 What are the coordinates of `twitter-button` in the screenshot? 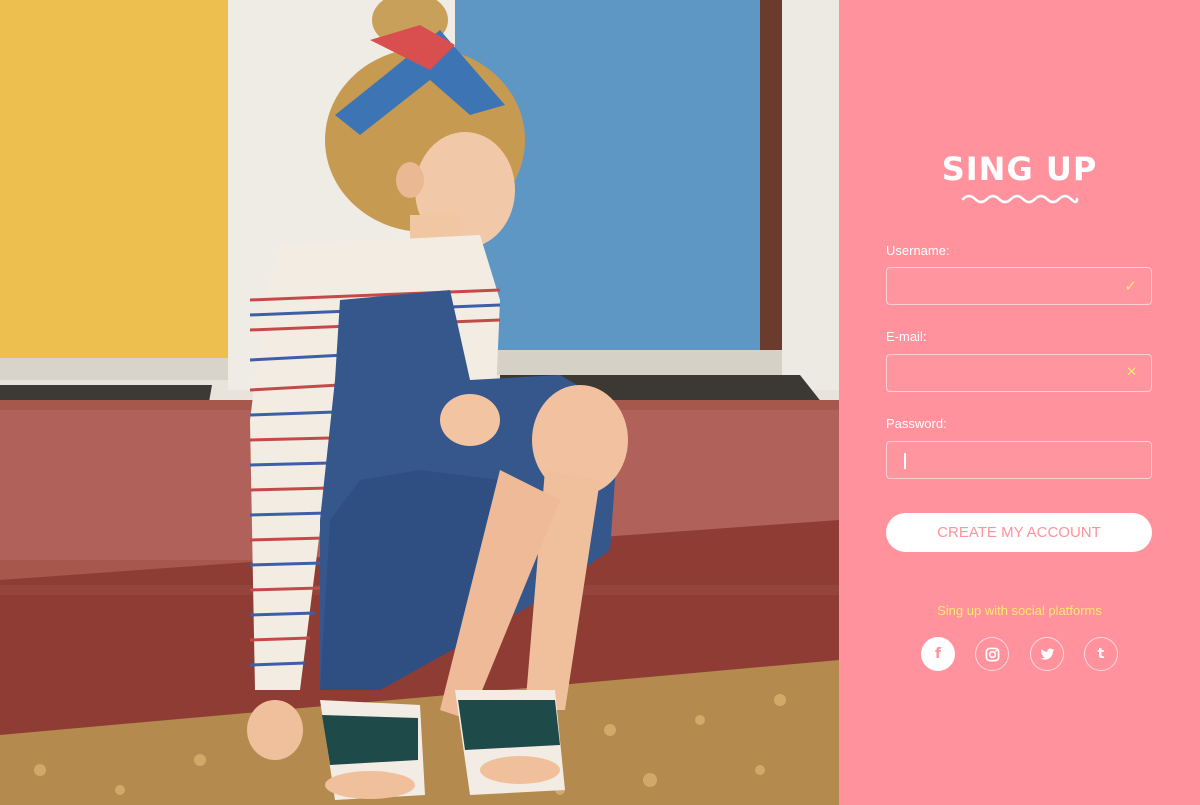 It's located at (1047, 654).